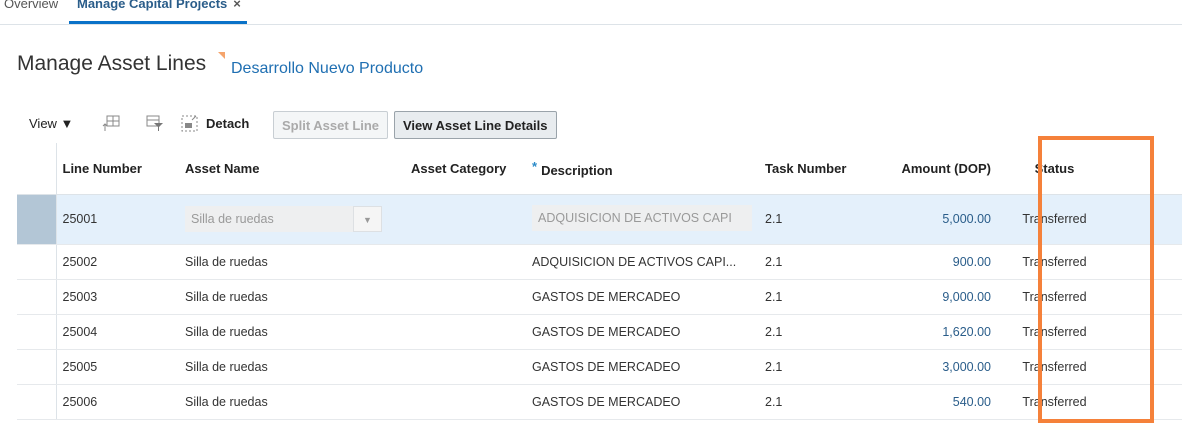 The height and width of the screenshot is (441, 1182). What do you see at coordinates (933, 262) in the screenshot?
I see `amount: 900.00` at bounding box center [933, 262].